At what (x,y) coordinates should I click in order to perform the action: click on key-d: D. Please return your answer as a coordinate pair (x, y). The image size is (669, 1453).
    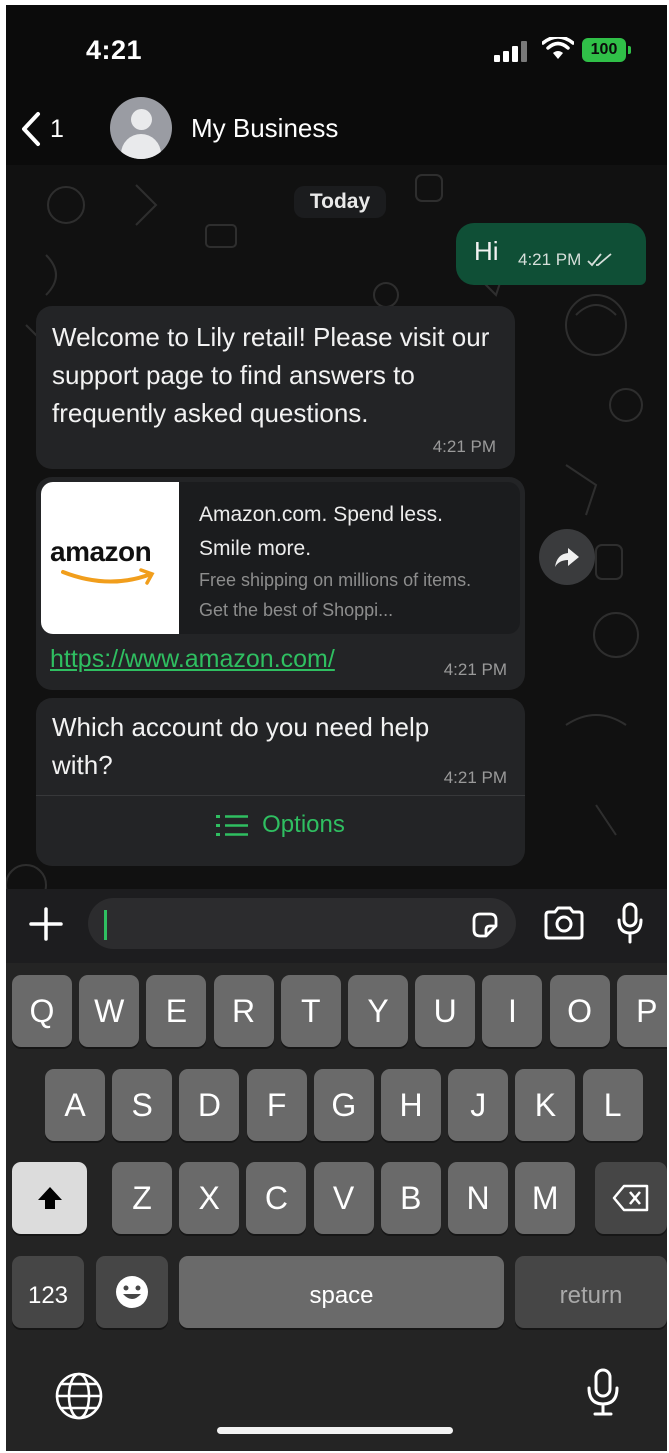
    Looking at the image, I should click on (209, 1105).